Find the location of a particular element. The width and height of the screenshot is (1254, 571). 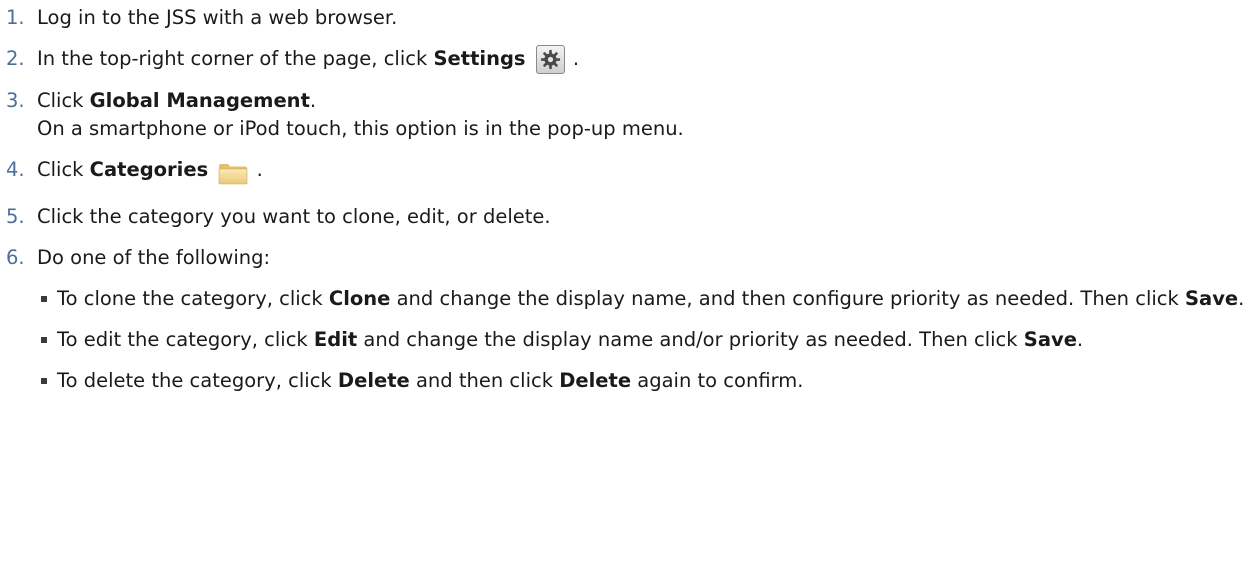

categories-folder-icon is located at coordinates (233, 176).